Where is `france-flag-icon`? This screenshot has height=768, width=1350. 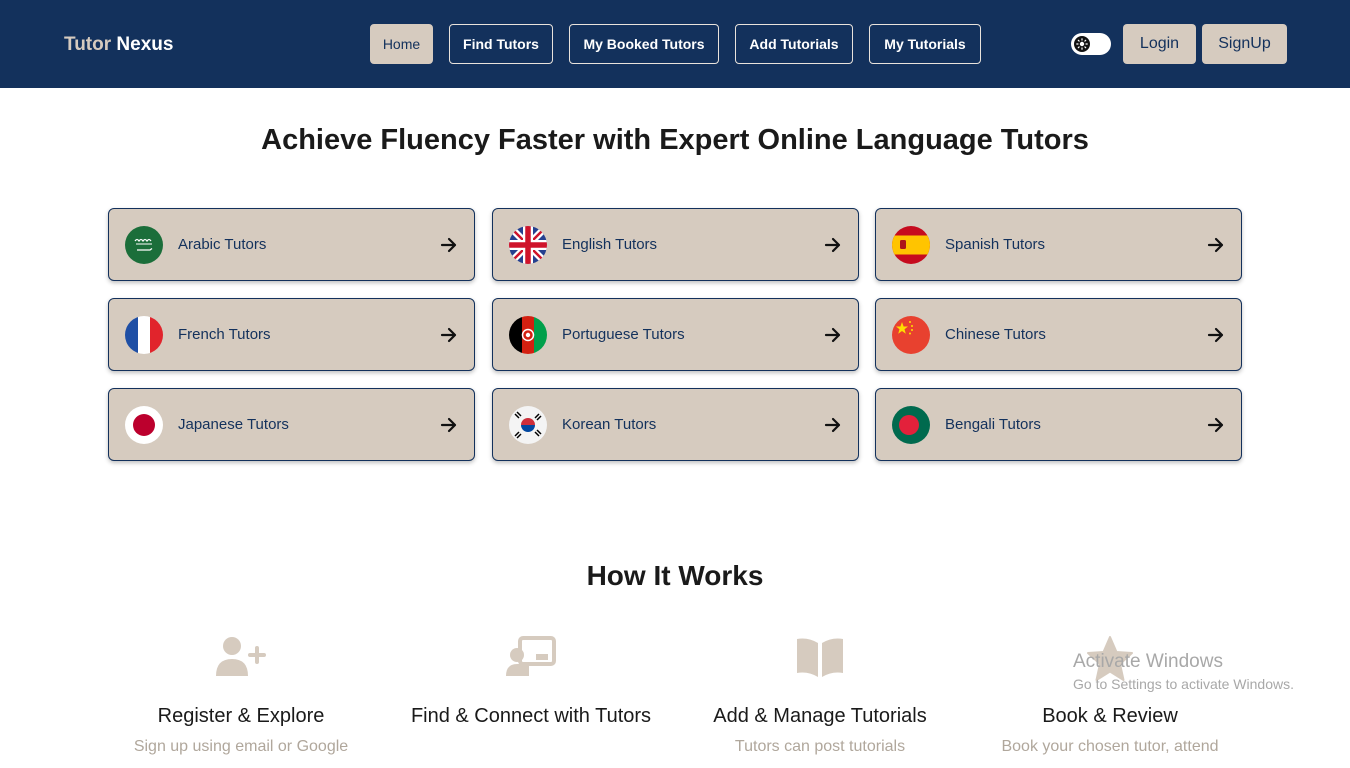 france-flag-icon is located at coordinates (144, 335).